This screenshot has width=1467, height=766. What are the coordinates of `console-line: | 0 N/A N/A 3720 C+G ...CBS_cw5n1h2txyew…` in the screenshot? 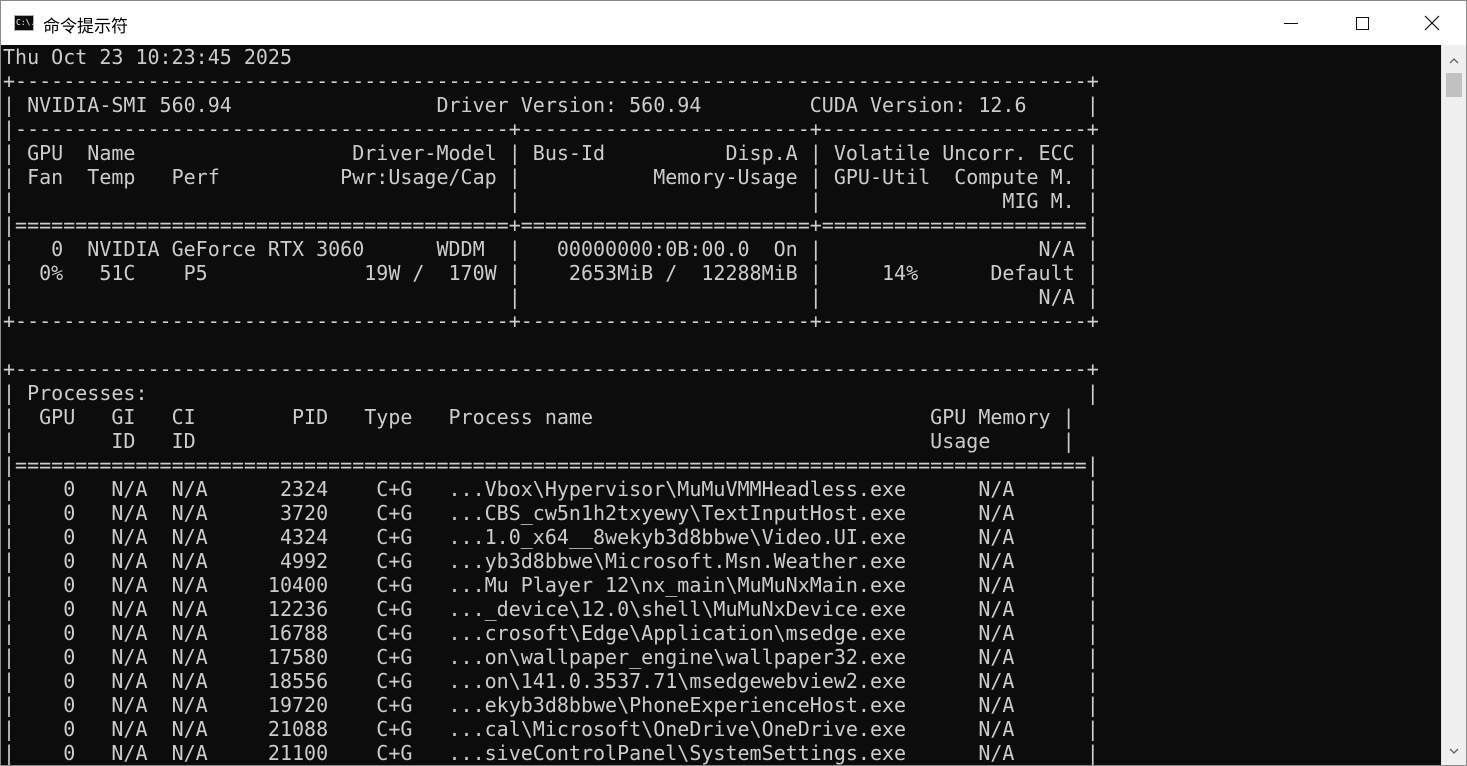 It's located at (551, 513).